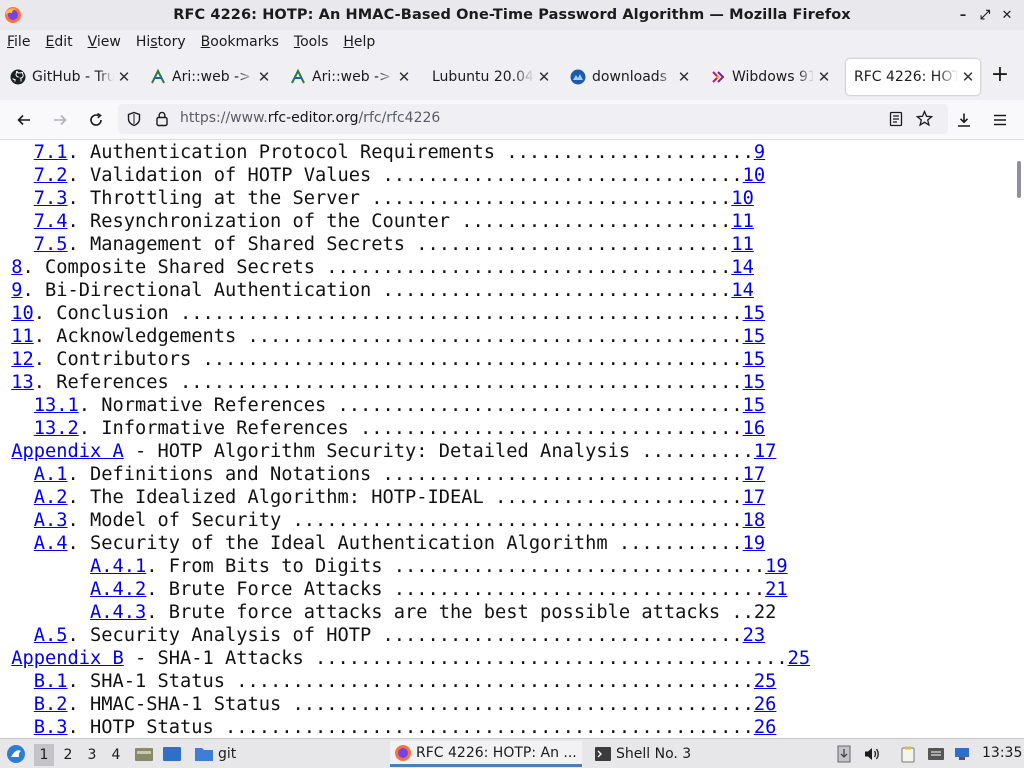 The width and height of the screenshot is (1024, 768). I want to click on desktop-launcher-icon, so click(172, 754).